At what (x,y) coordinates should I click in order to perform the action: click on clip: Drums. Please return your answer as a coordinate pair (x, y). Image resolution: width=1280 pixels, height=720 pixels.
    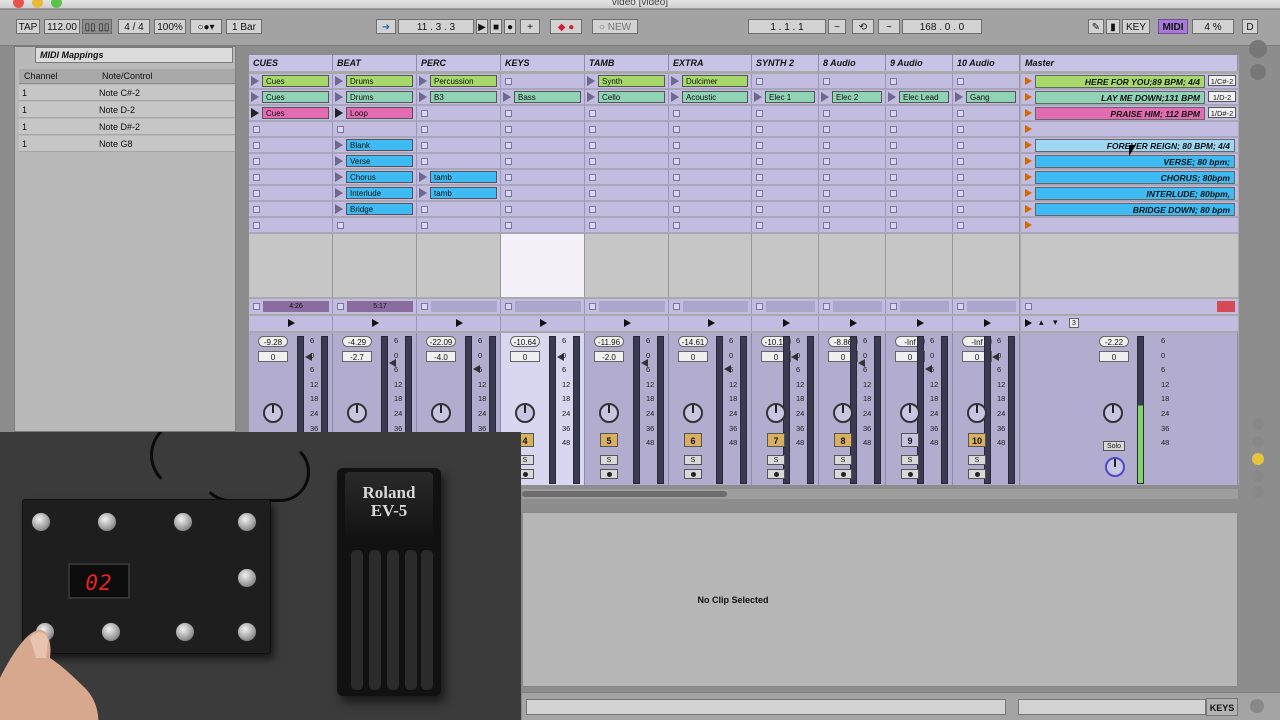
    Looking at the image, I should click on (379, 97).